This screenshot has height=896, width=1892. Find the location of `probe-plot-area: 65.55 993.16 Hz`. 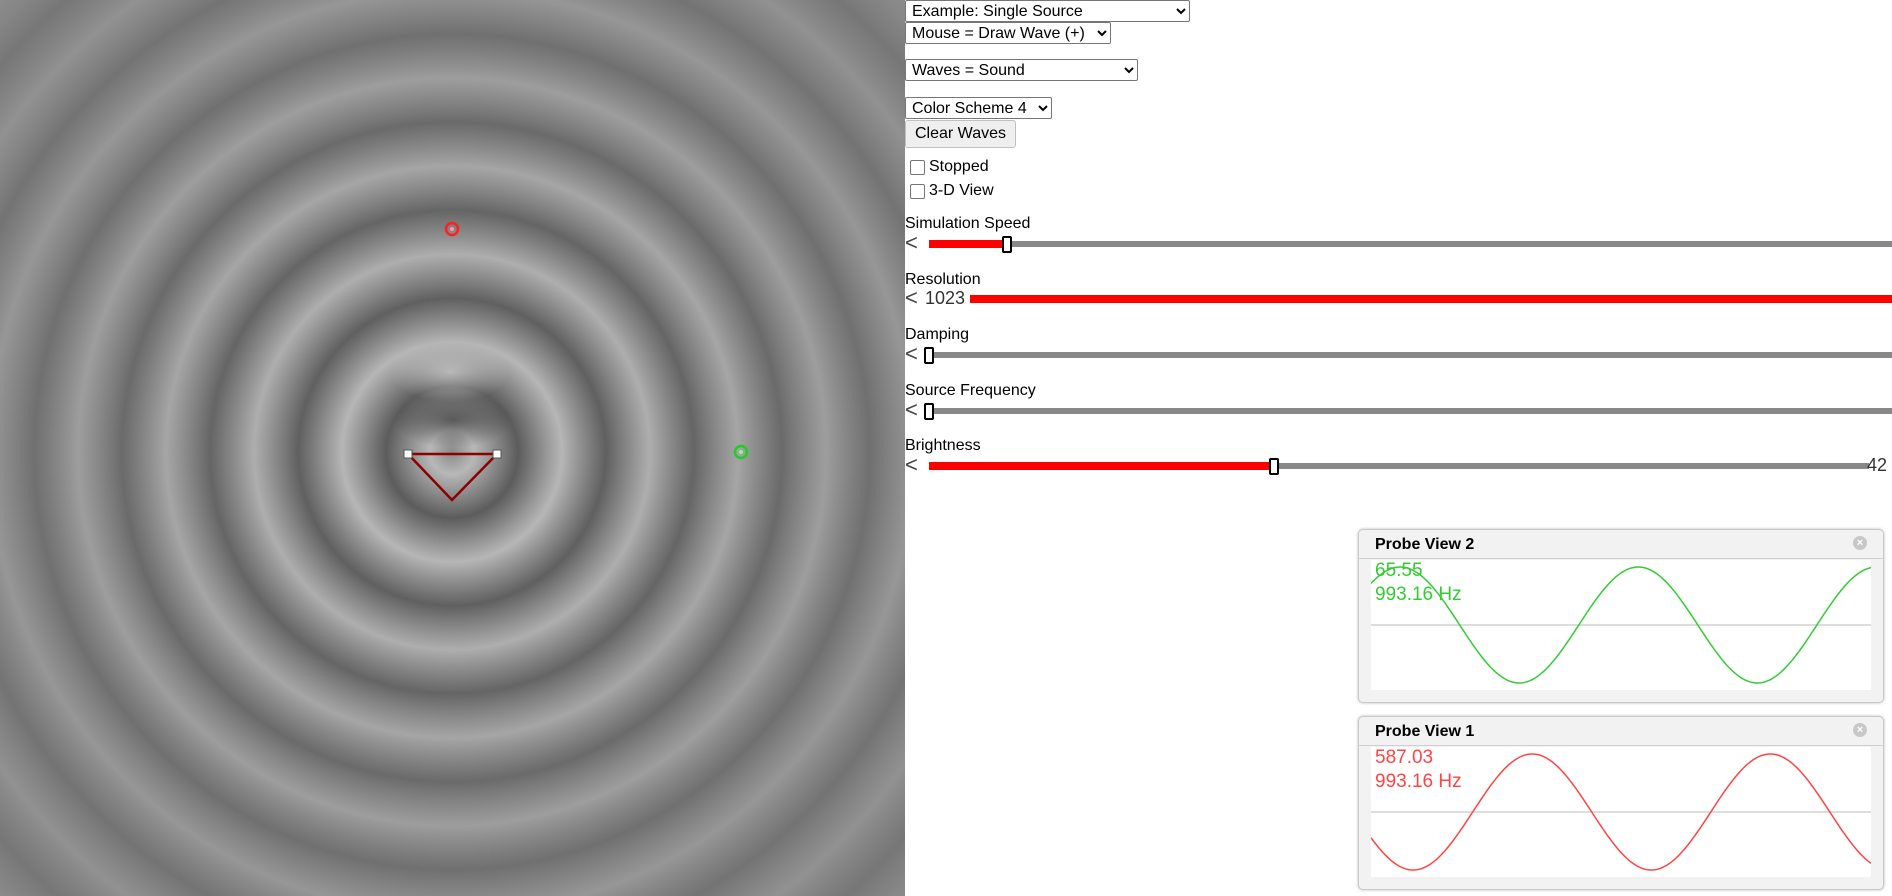

probe-plot-area: 65.55 993.16 Hz is located at coordinates (1621, 625).